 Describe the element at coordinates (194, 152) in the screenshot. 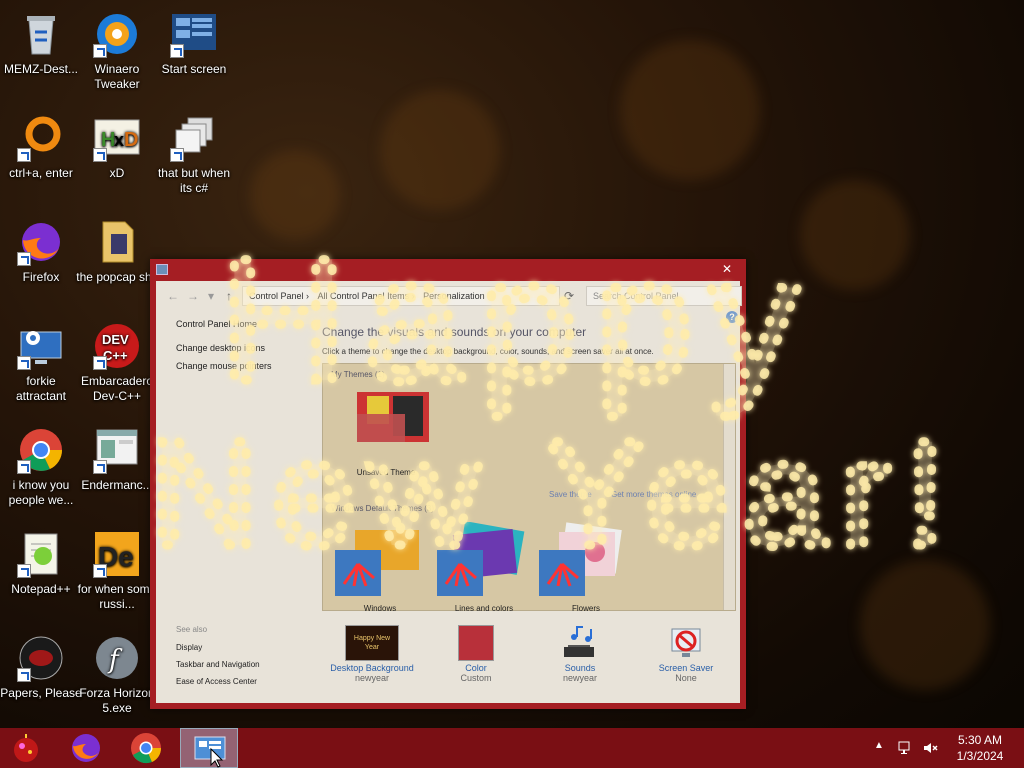

I see `desktop-icon-csharp: that but when its c#` at that location.